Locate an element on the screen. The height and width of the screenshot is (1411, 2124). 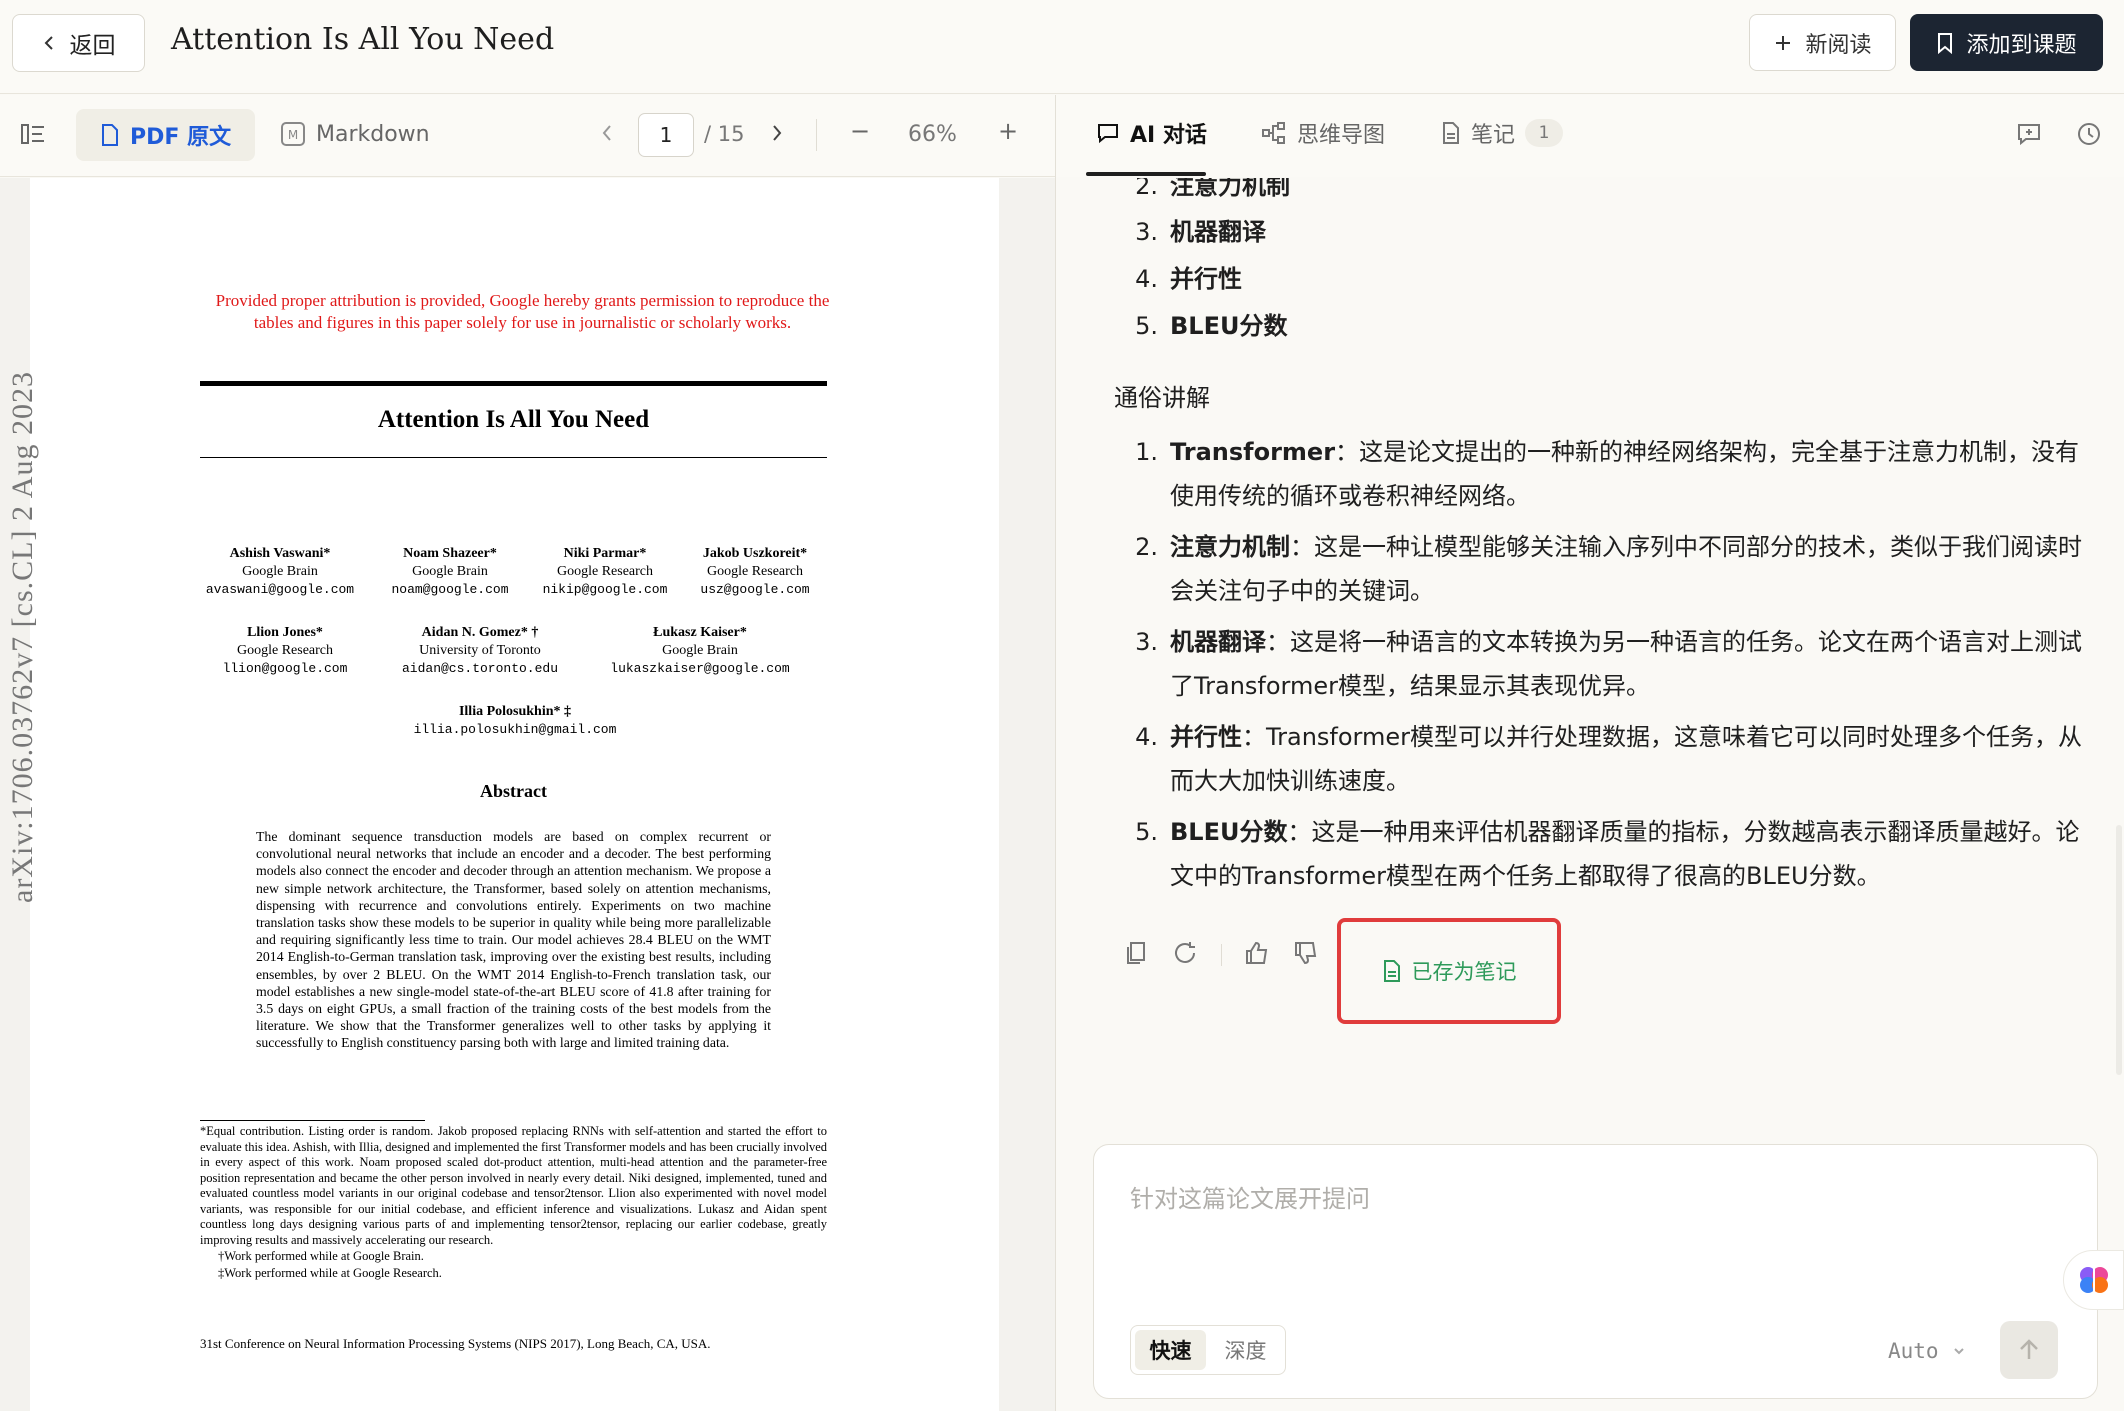
chat-scrollbar is located at coordinates (2119, 950).